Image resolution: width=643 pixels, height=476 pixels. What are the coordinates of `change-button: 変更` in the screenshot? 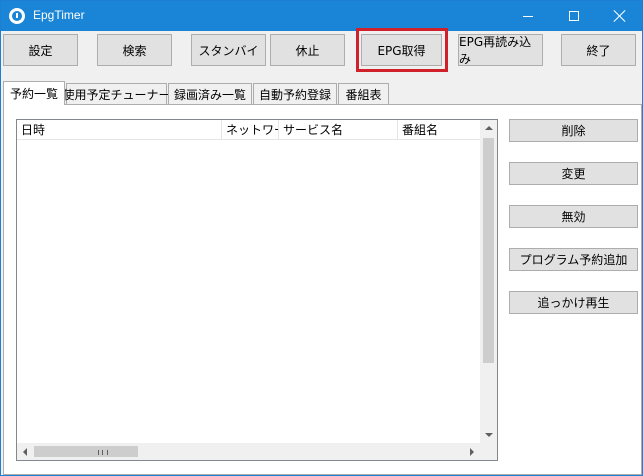 It's located at (573, 173).